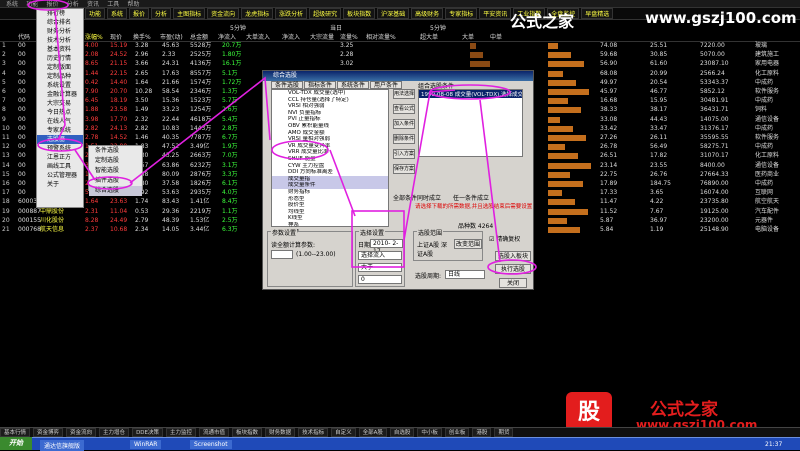  Describe the element at coordinates (62, 445) in the screenshot. I see `taskbar-app-1: 通达信旗舰版` at that location.